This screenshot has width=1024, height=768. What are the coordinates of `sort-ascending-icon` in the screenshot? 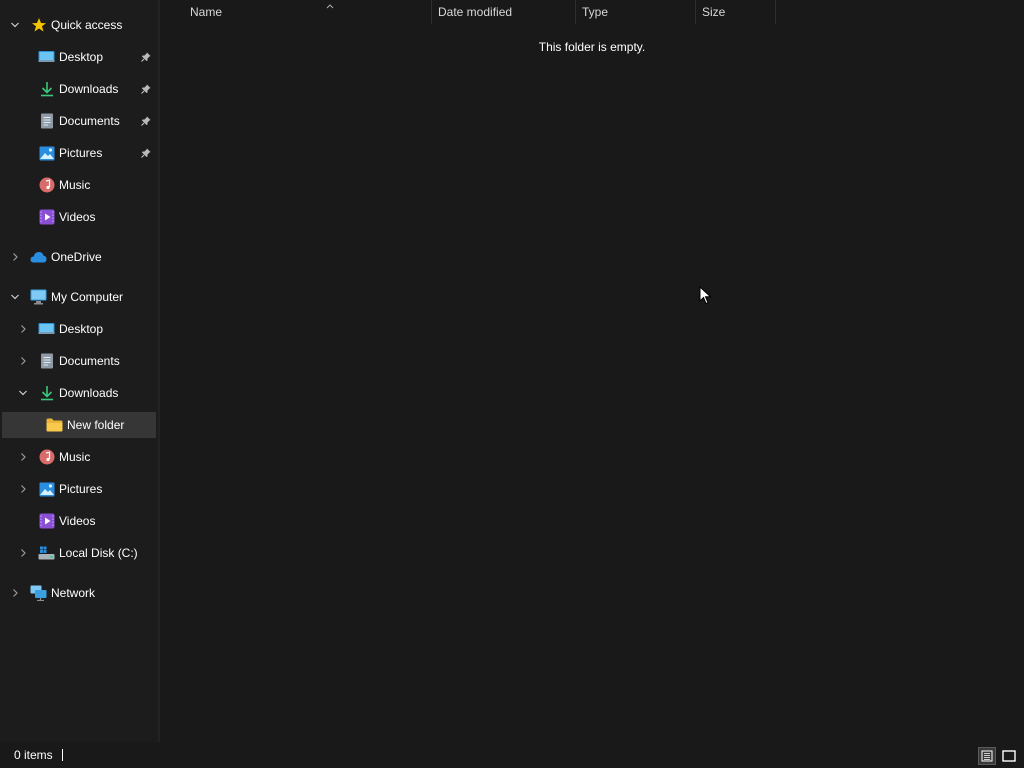 It's located at (330, 6).